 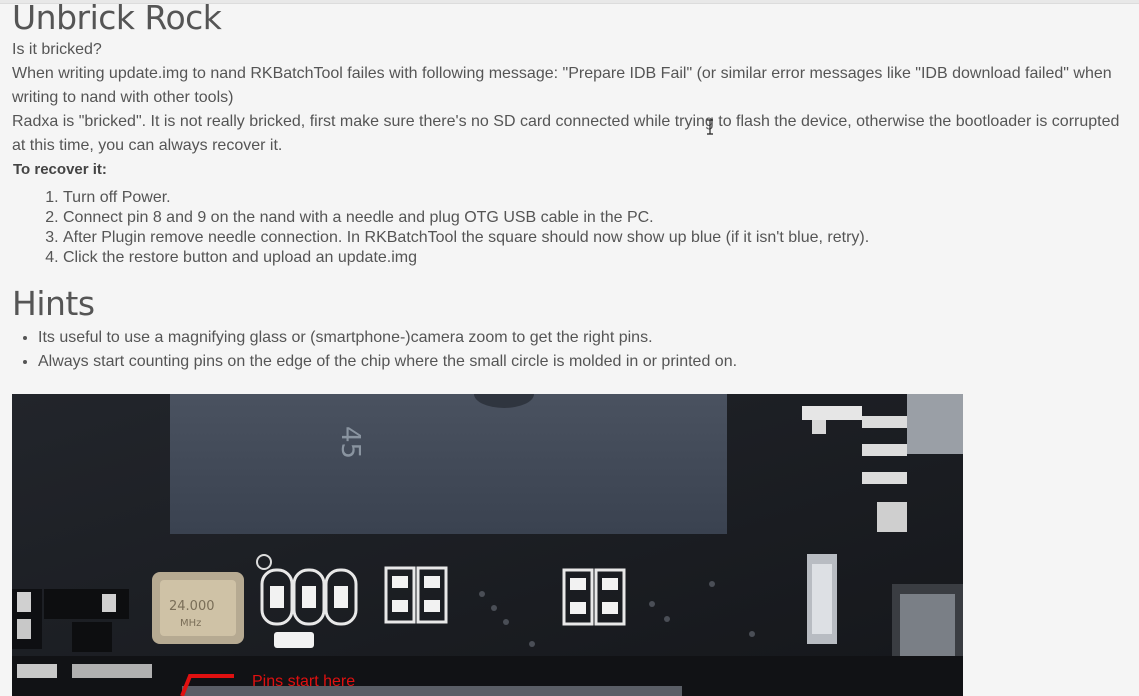 What do you see at coordinates (192, 606) in the screenshot?
I see `crystal-label: 24.000` at bounding box center [192, 606].